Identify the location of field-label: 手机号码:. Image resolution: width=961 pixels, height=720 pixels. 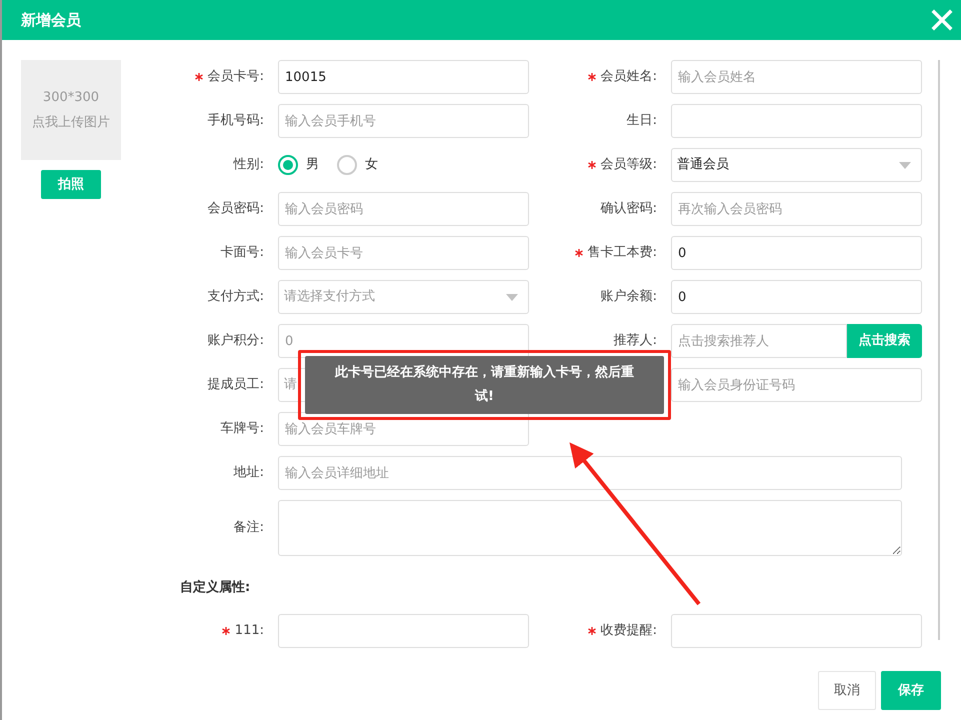
(236, 121).